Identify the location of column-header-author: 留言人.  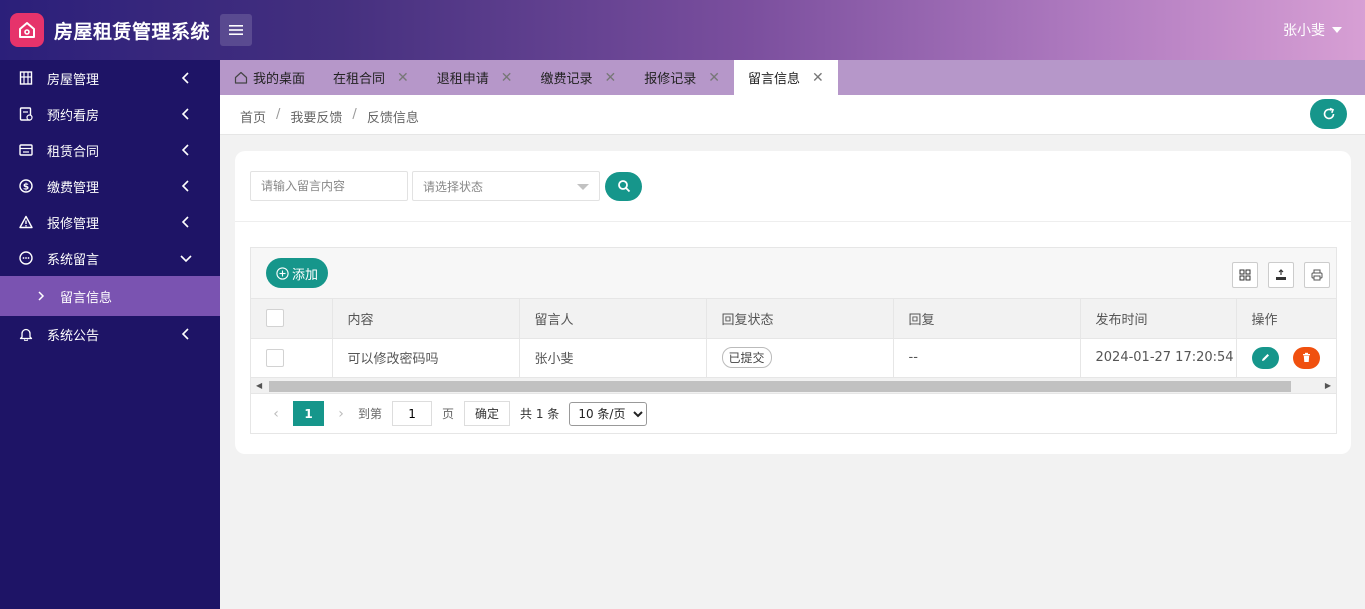
(613, 319).